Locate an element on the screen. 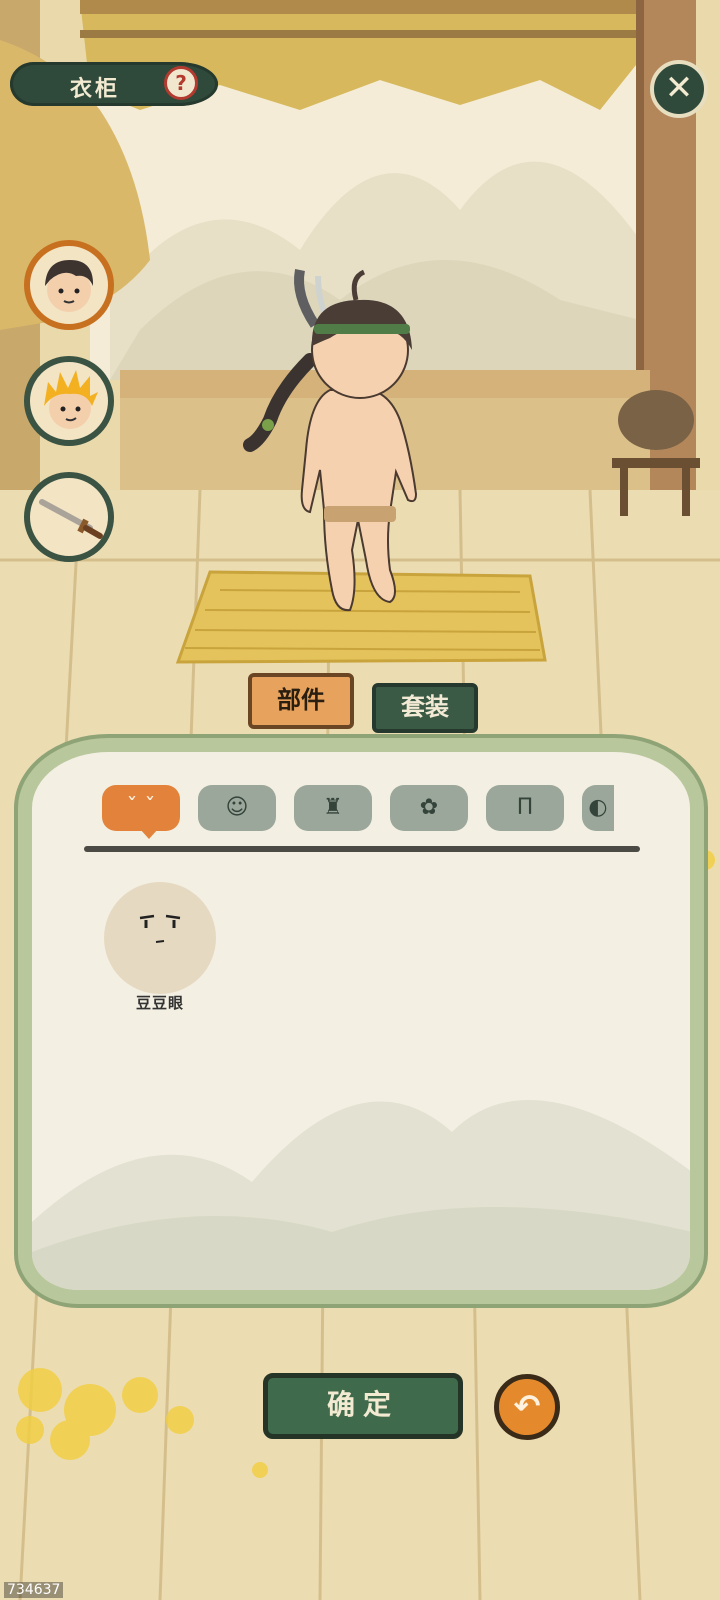 This screenshot has width=720, height=1600. item-label: 豆豆眼 is located at coordinates (159, 1003).